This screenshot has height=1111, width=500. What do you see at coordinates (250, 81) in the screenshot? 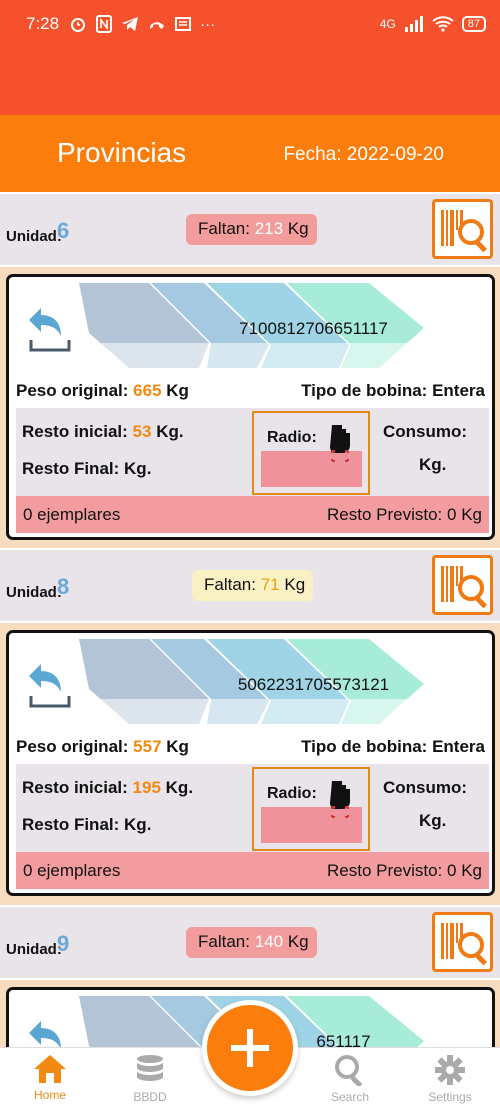
I see `app-bar-top` at bounding box center [250, 81].